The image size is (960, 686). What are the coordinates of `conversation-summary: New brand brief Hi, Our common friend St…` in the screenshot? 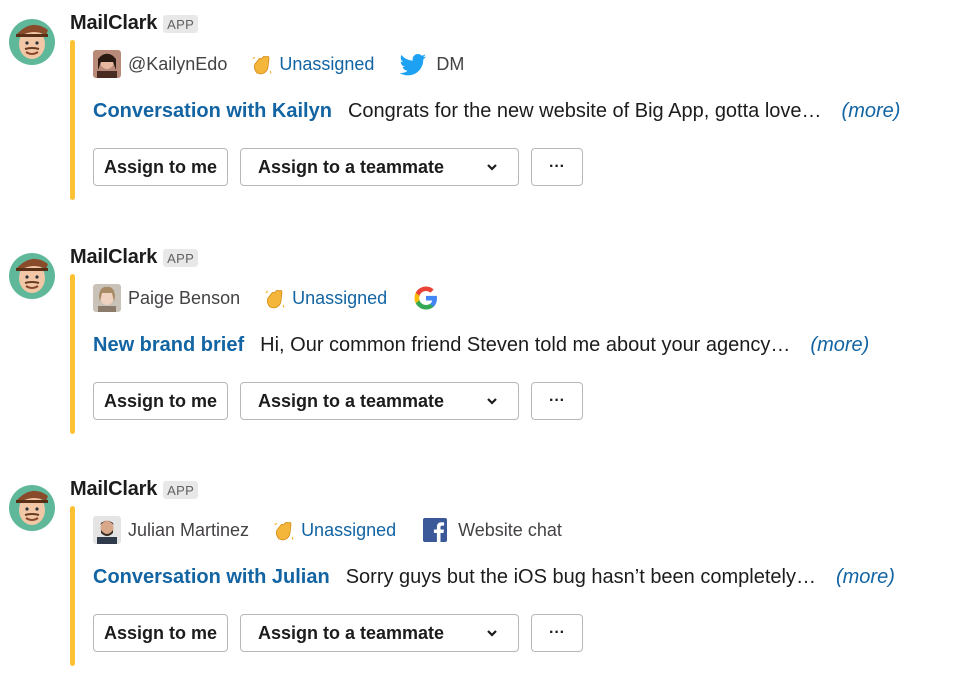 It's located at (481, 345).